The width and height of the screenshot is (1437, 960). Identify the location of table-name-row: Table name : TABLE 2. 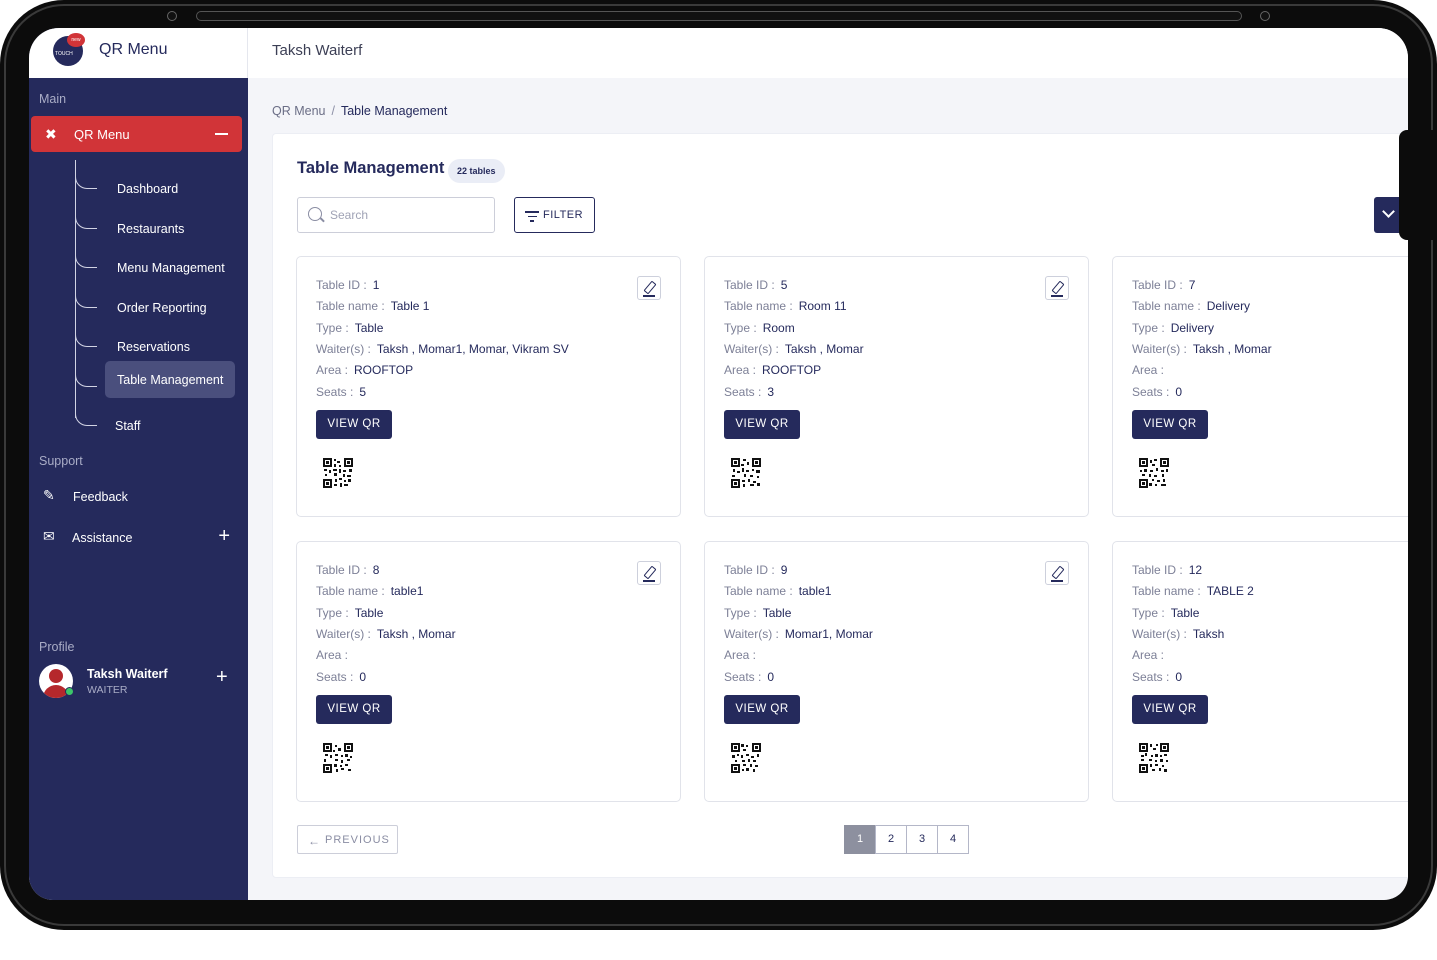
(1193, 591).